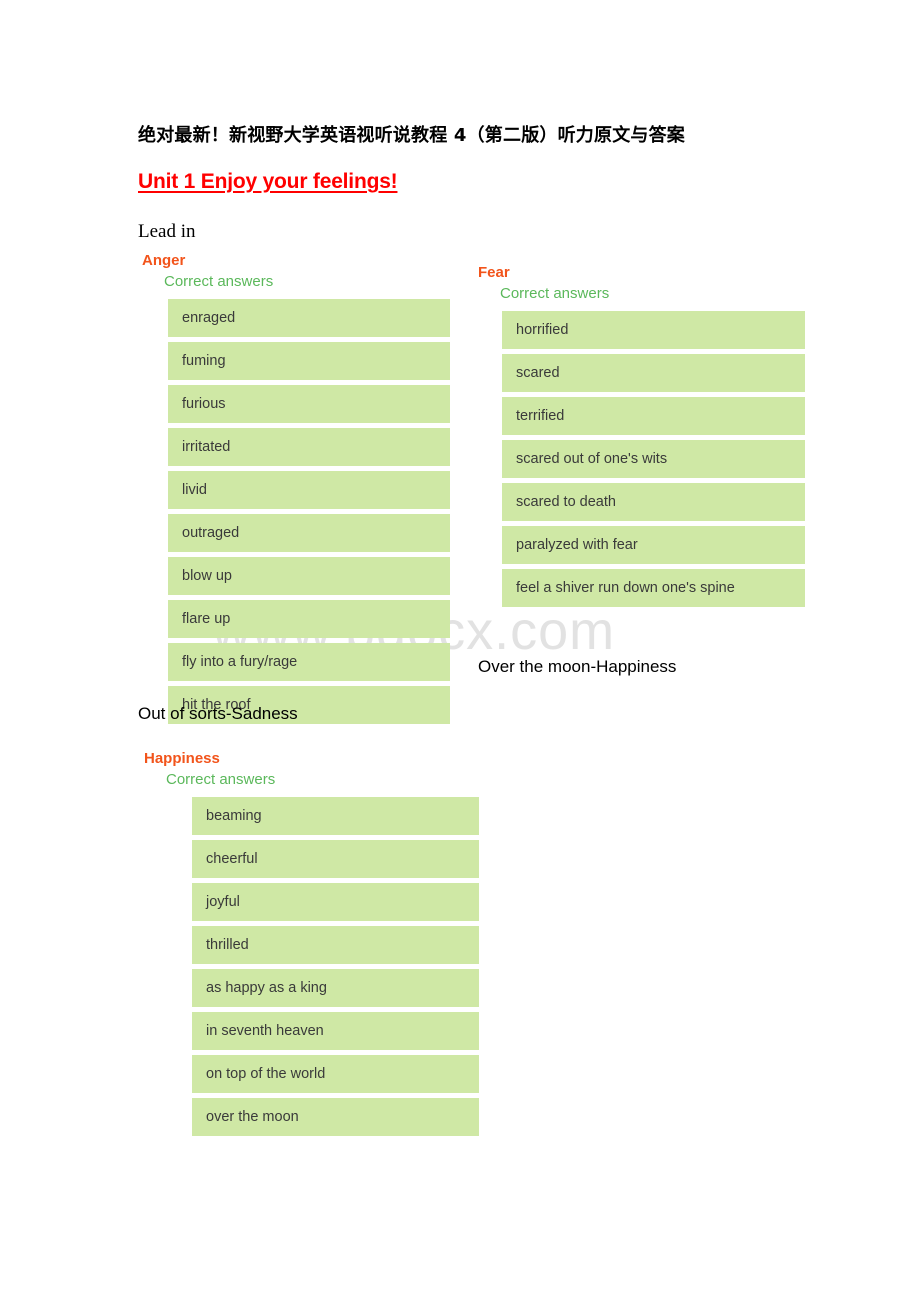 This screenshot has width=920, height=1302. I want to click on answer-item: on top of the world, so click(335, 1074).